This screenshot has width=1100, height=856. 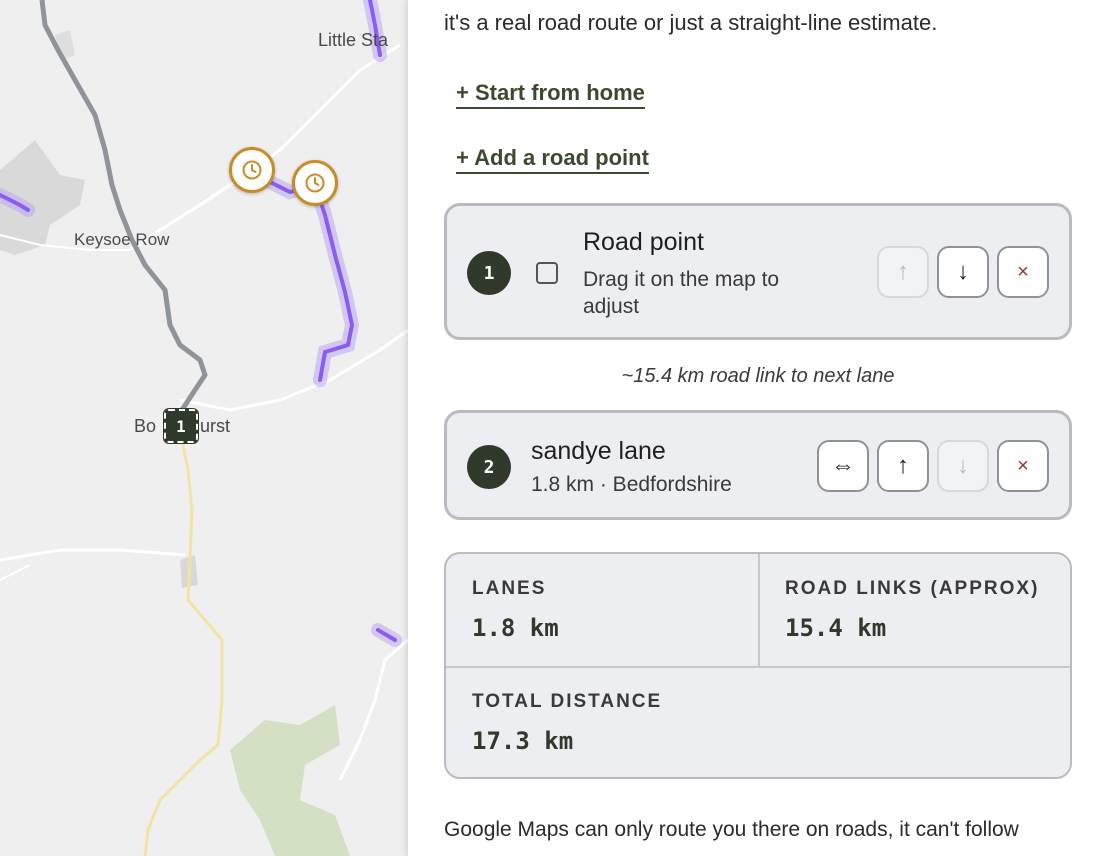 What do you see at coordinates (290, 780) in the screenshot?
I see `woods-patch` at bounding box center [290, 780].